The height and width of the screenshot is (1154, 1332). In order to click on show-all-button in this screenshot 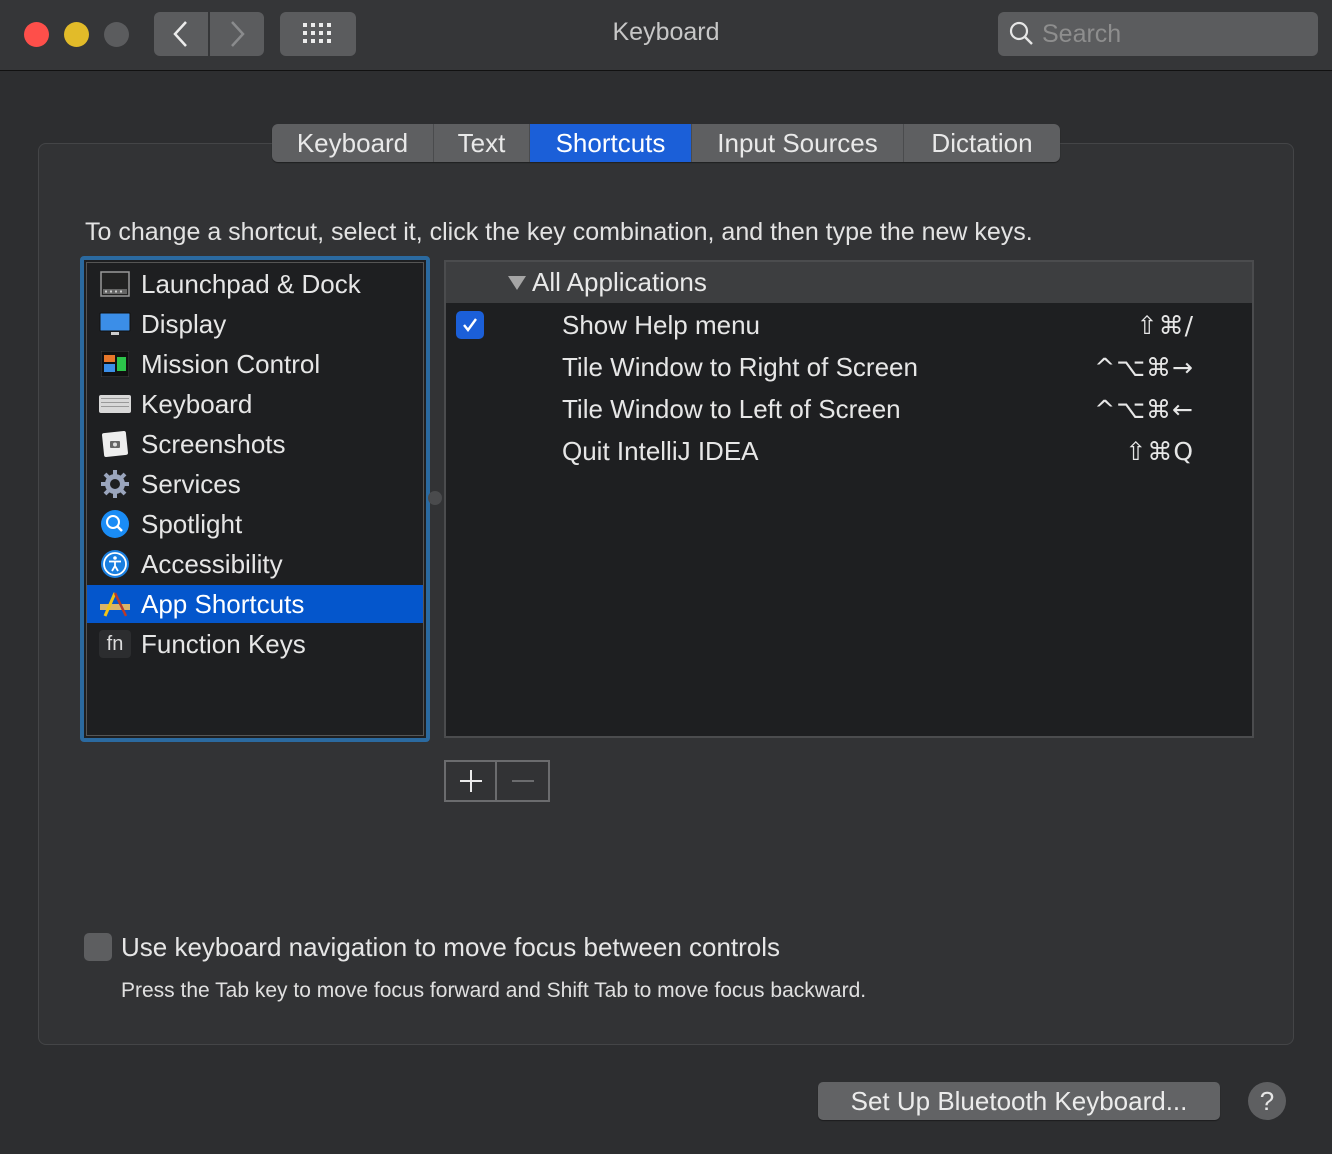, I will do `click(318, 34)`.